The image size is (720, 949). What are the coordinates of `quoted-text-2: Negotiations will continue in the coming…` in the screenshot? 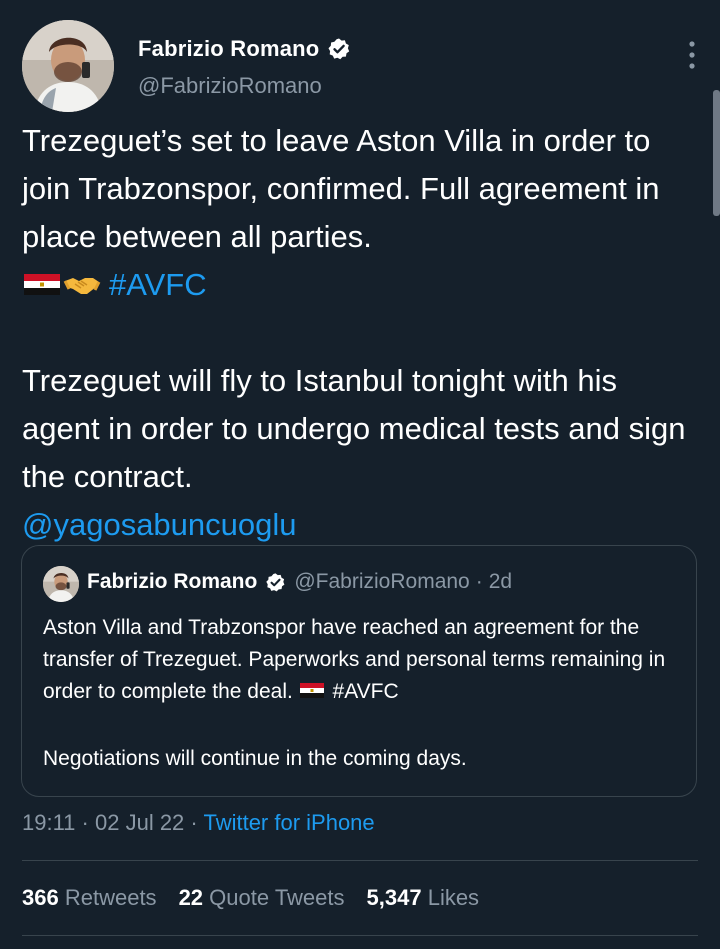 It's located at (255, 758).